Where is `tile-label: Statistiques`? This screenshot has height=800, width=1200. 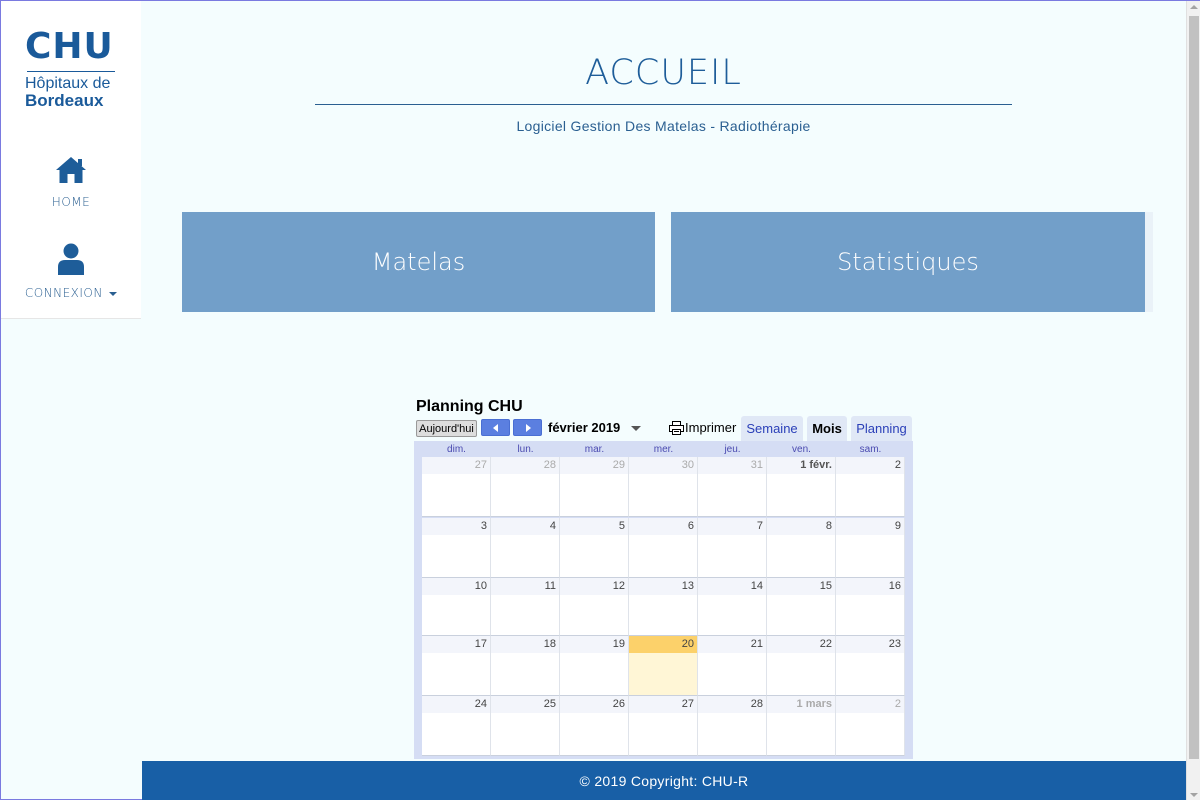
tile-label: Statistiques is located at coordinates (908, 262).